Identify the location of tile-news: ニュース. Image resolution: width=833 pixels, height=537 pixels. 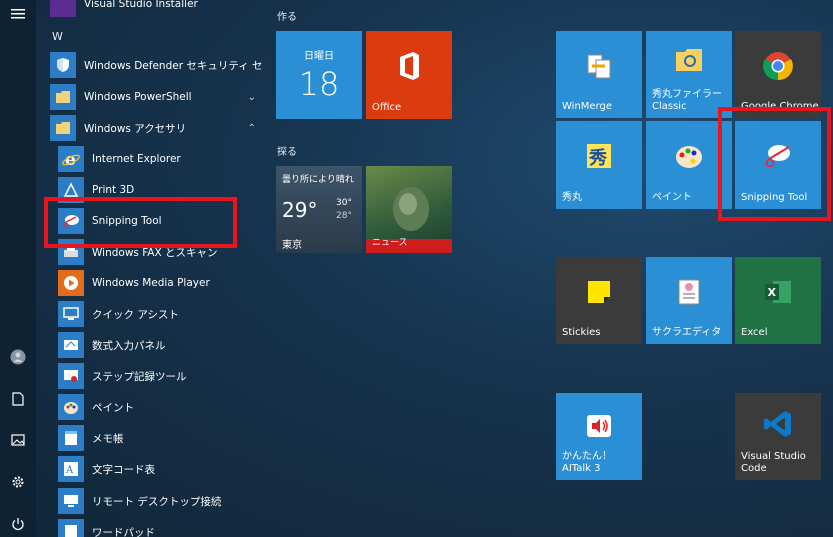
(409, 209).